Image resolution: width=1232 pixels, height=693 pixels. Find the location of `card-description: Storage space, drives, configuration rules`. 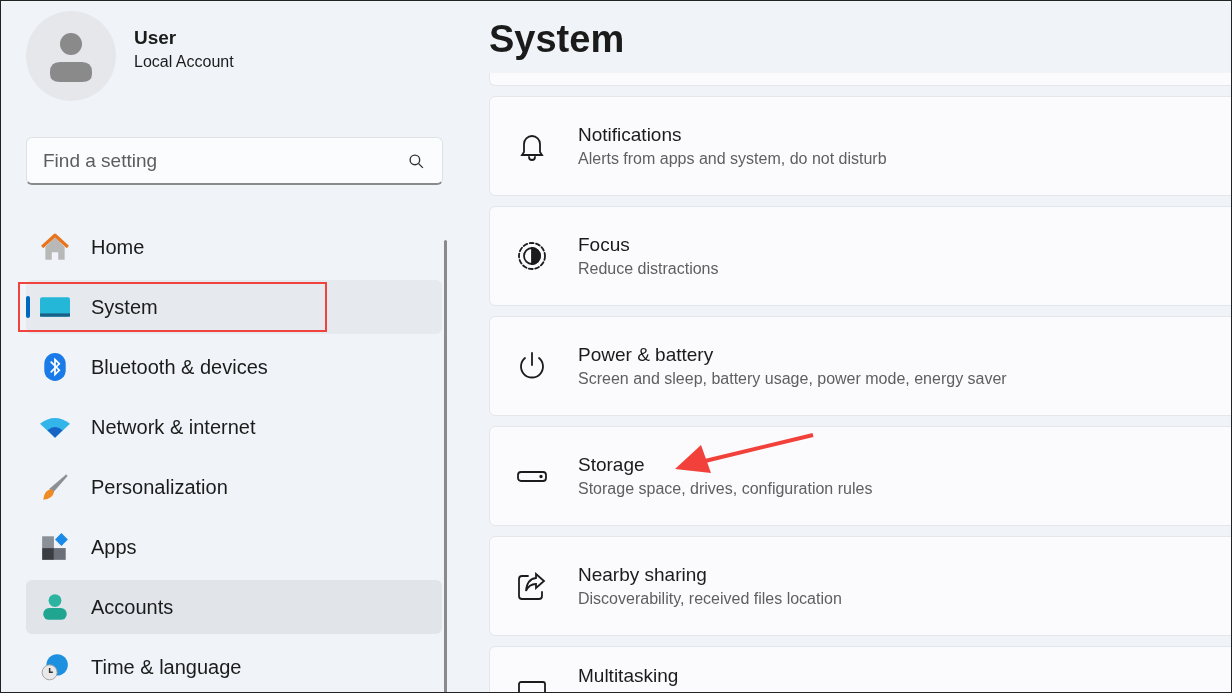

card-description: Storage space, drives, configuration rules is located at coordinates (725, 489).